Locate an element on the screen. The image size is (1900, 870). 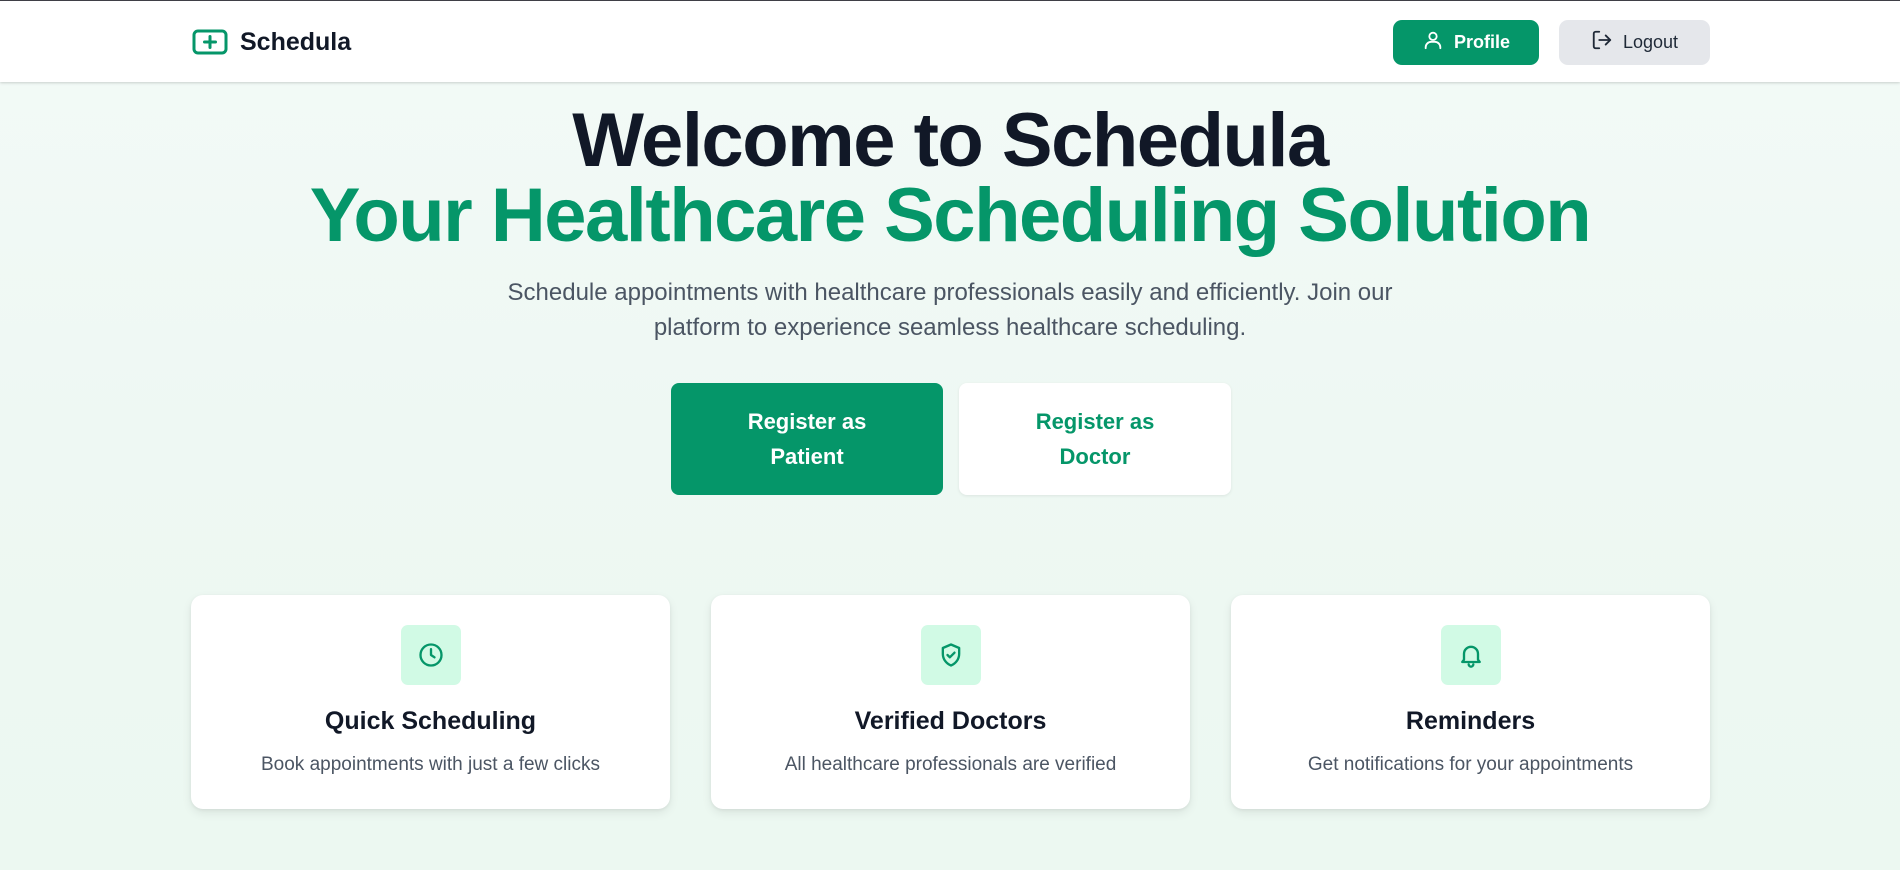
medical-plus-icon is located at coordinates (210, 42).